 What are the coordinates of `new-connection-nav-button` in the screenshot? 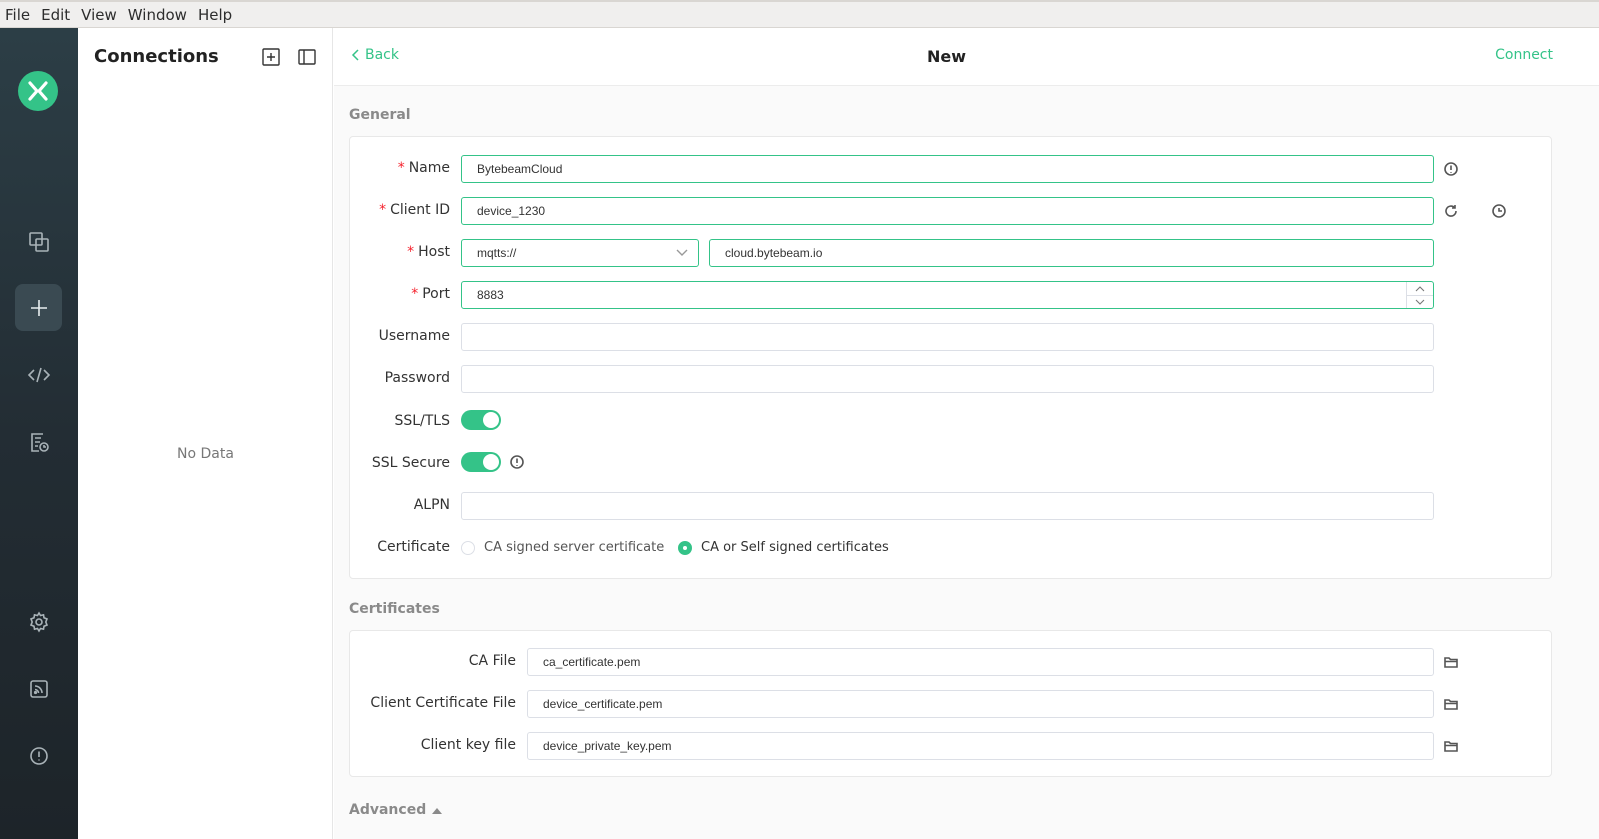 It's located at (38, 307).